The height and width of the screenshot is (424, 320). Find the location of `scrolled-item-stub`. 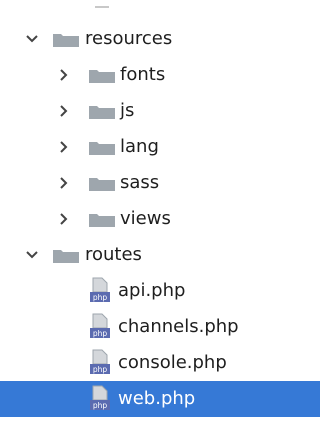

scrolled-item-stub is located at coordinates (102, 7).